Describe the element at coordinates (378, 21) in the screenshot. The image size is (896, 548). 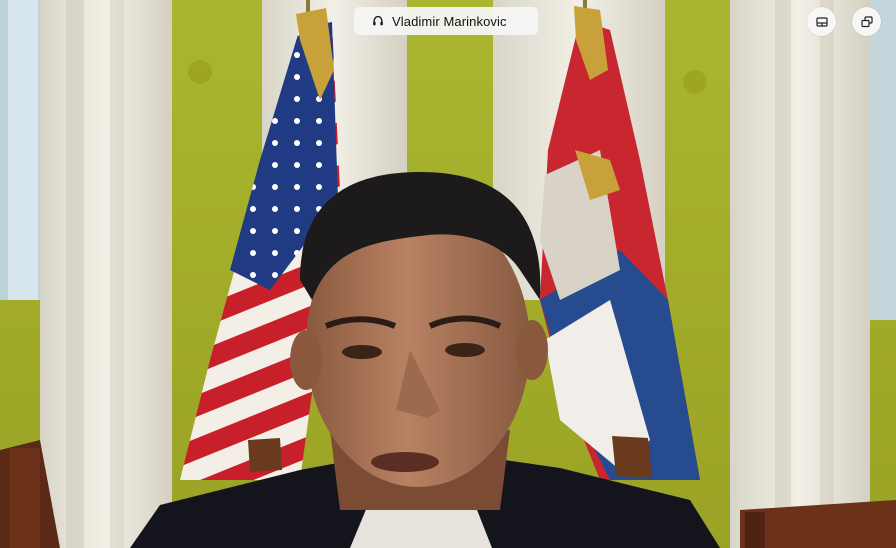
I see `headphones-icon` at that location.